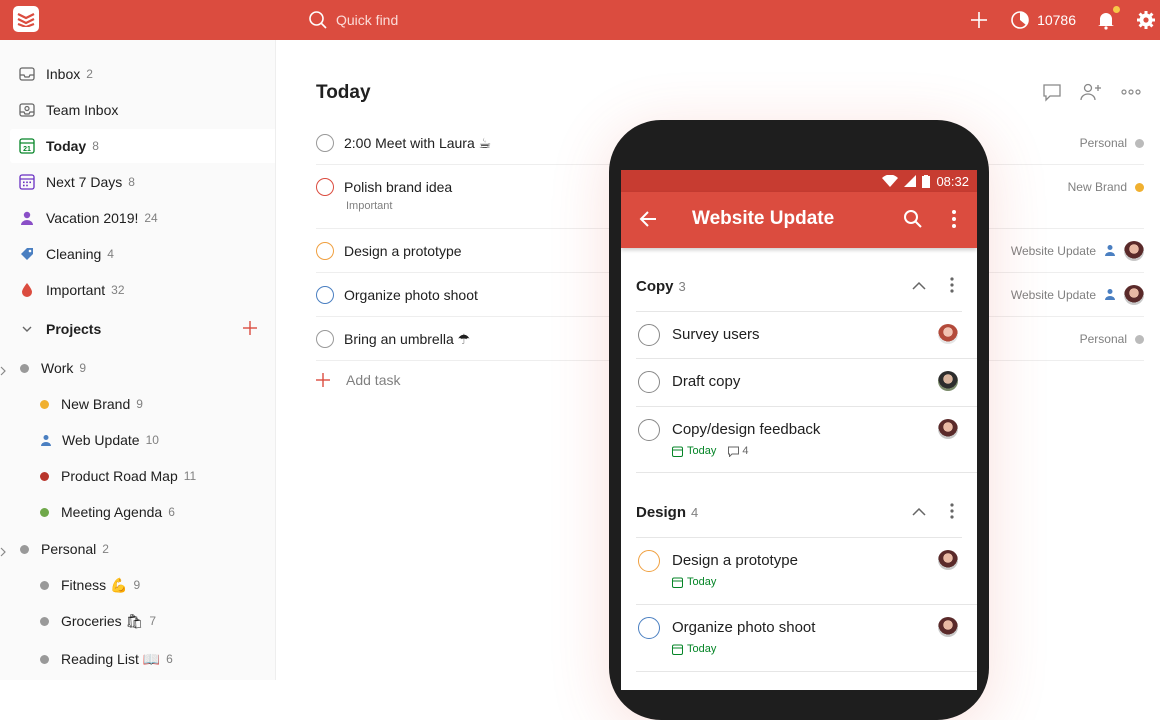  I want to click on projects-header: Projects, so click(142, 329).